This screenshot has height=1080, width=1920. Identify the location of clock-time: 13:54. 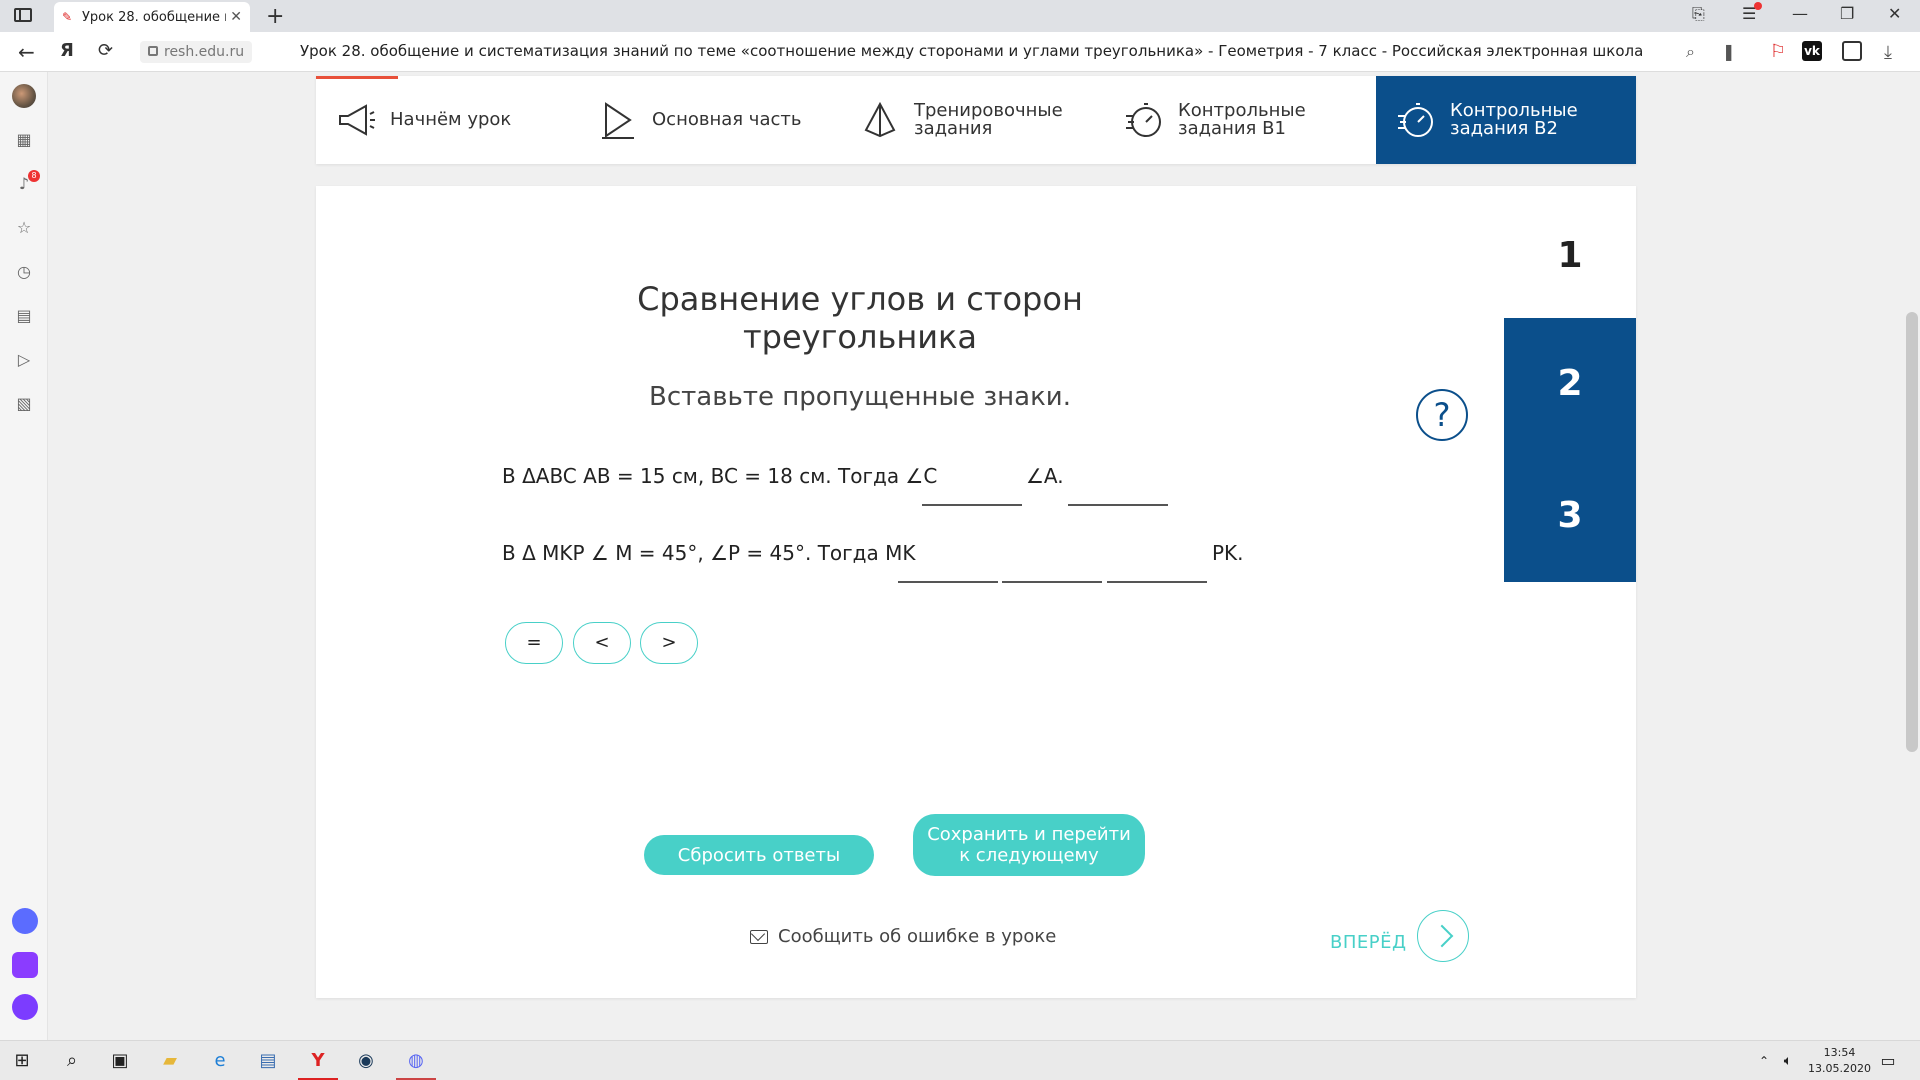
(1839, 1052).